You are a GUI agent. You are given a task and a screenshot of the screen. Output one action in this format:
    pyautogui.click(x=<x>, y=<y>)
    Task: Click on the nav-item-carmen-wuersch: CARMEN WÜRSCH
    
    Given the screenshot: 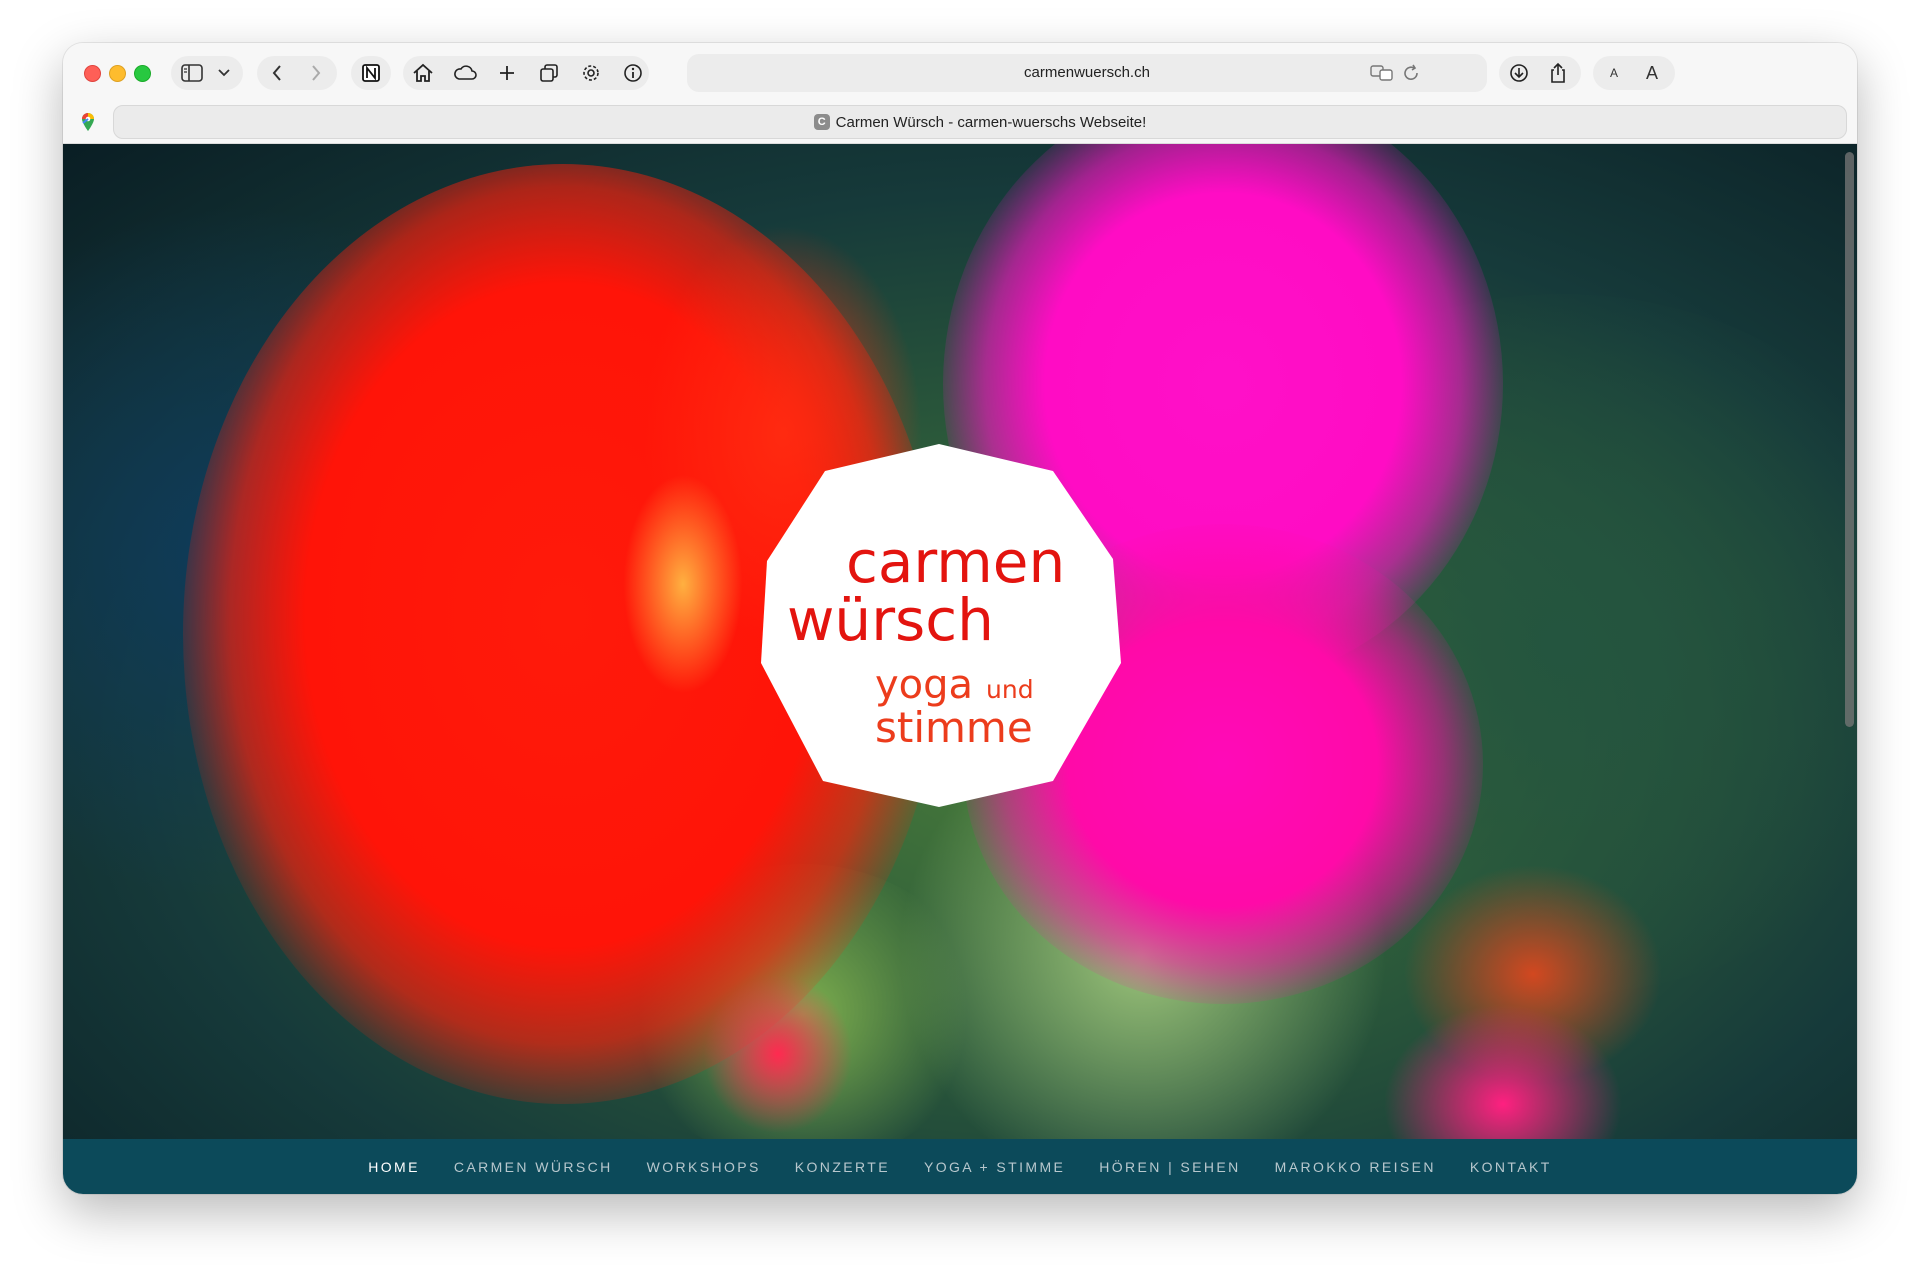 What is the action you would take?
    pyautogui.click(x=533, y=1167)
    